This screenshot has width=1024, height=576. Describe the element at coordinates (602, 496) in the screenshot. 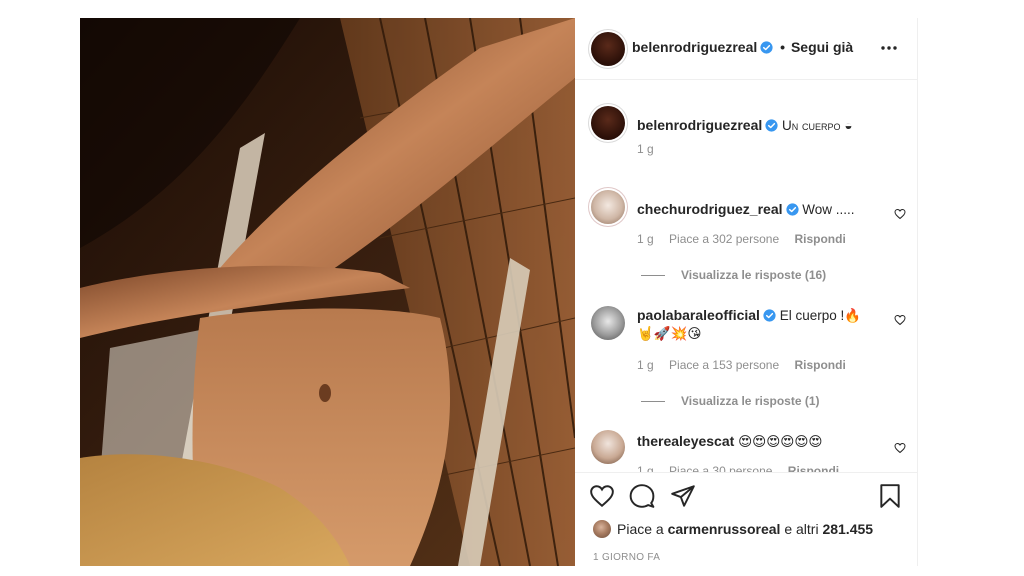

I see `heart-icon` at that location.